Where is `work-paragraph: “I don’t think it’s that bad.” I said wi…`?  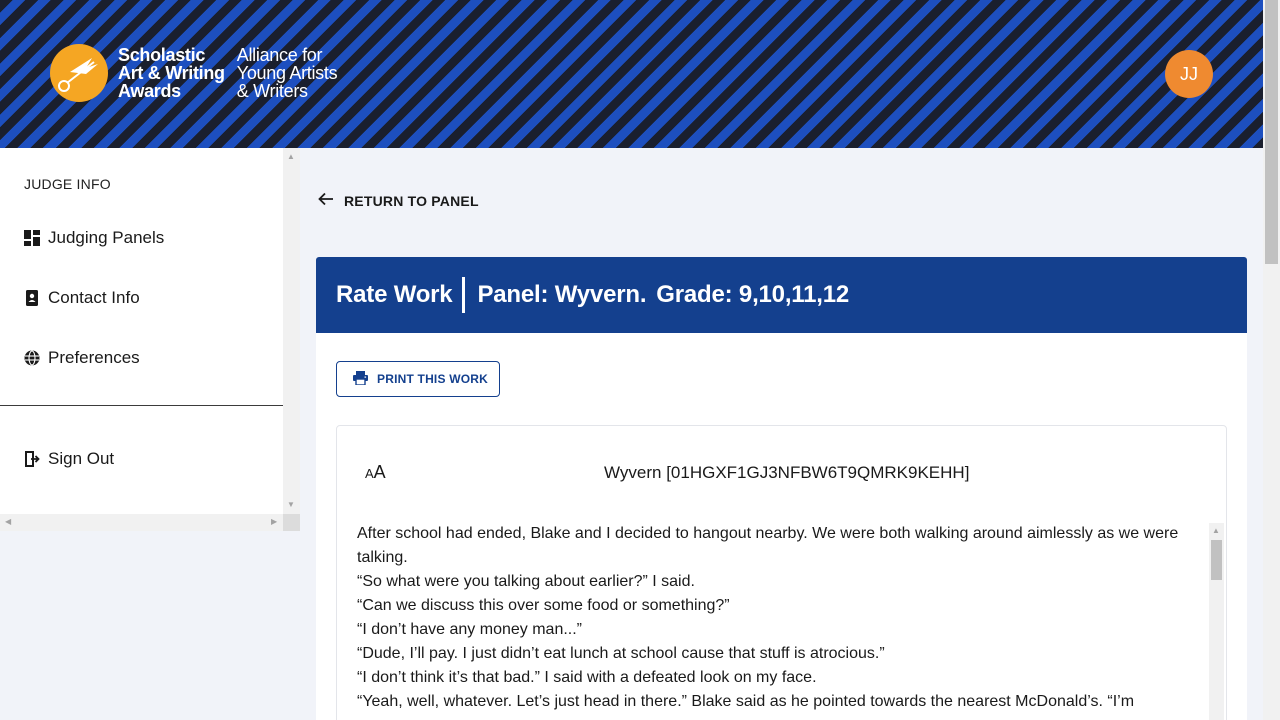 work-paragraph: “I don’t think it’s that bad.” I said wi… is located at coordinates (587, 677).